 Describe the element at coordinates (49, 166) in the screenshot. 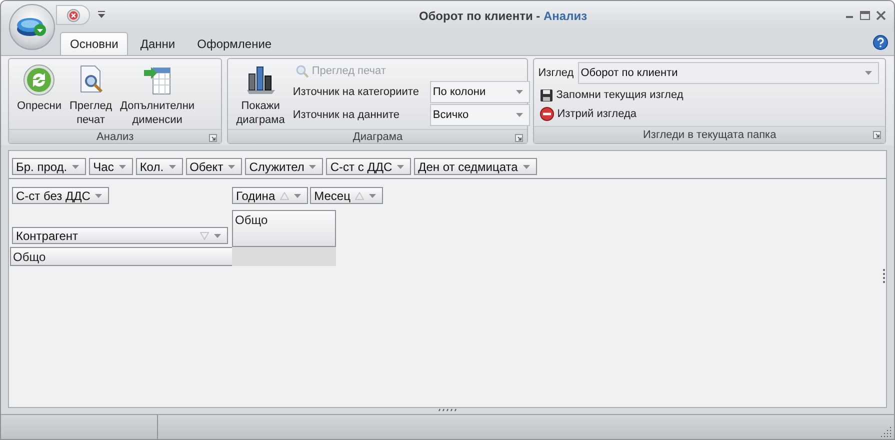

I see `field-button: Бр. прод.` at that location.